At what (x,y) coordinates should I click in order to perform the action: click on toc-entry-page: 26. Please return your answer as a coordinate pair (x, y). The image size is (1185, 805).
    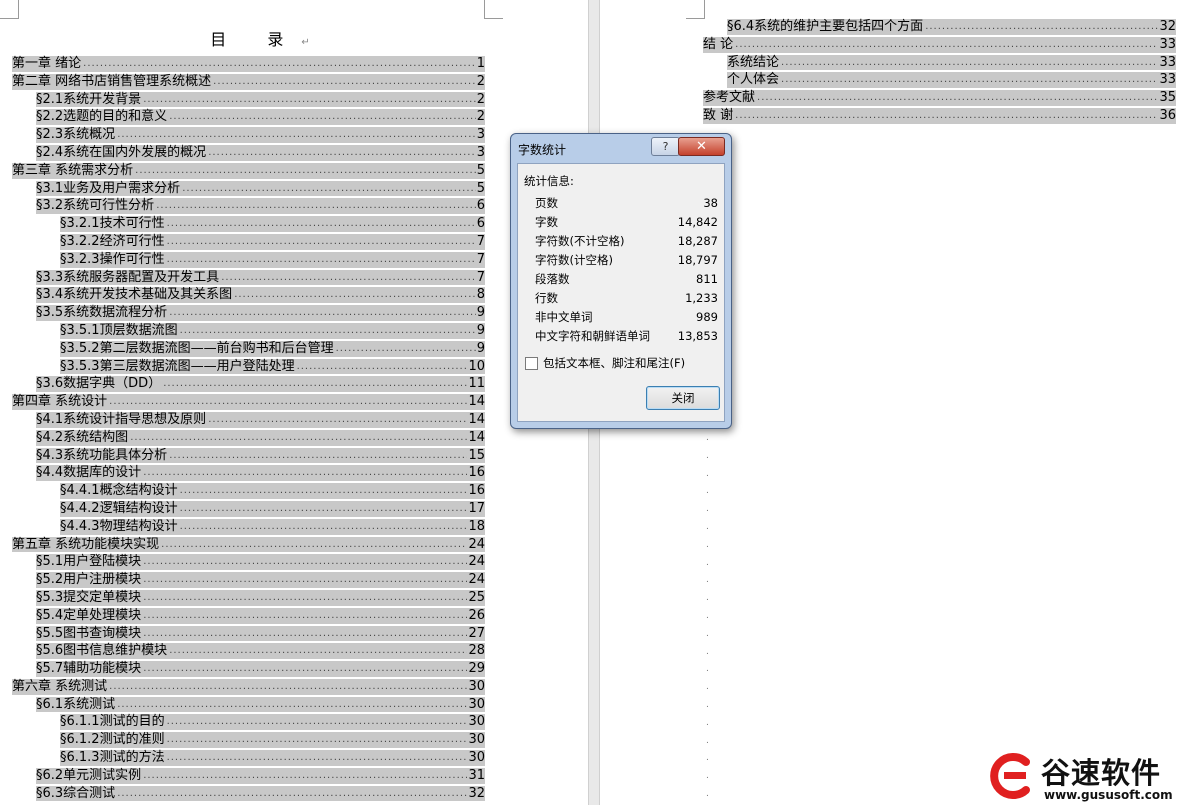
    Looking at the image, I should click on (476, 615).